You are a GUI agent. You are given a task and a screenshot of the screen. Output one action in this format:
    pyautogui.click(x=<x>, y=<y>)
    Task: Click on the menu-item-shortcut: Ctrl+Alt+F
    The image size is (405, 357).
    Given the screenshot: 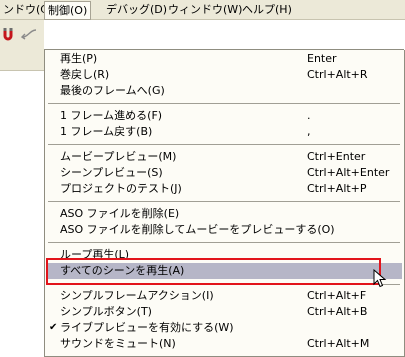 What is the action you would take?
    pyautogui.click(x=337, y=295)
    